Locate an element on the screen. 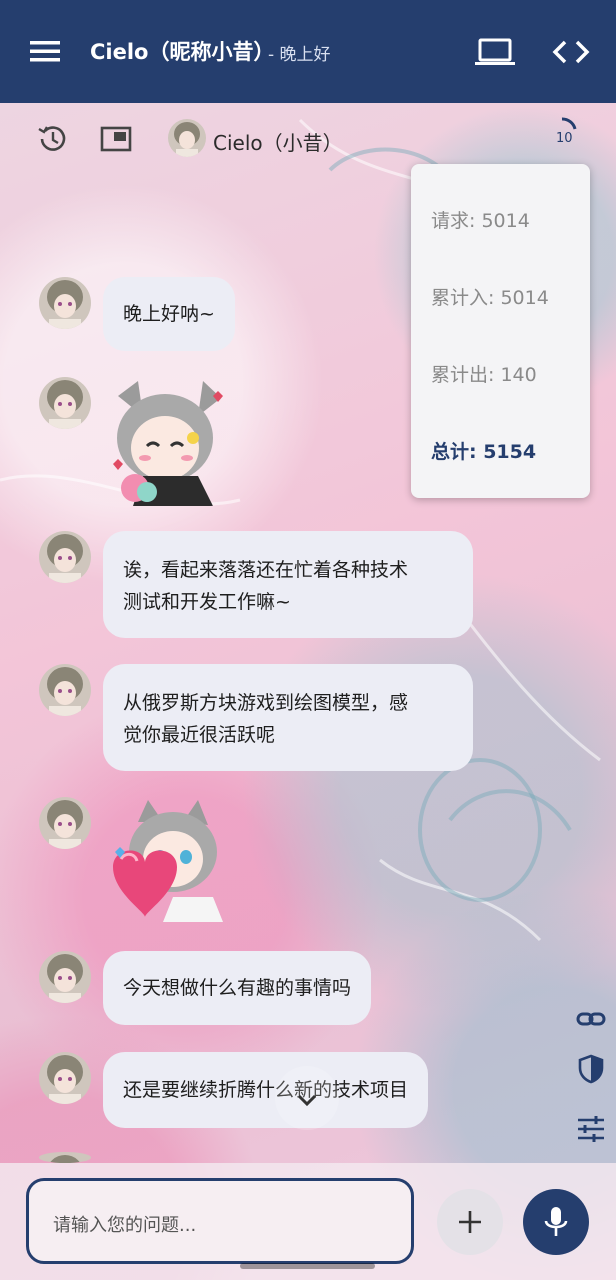  token-stats-popup: 请求: 5014 累计入: 5014 累计出: 140 总计: 5154 is located at coordinates (500, 331).